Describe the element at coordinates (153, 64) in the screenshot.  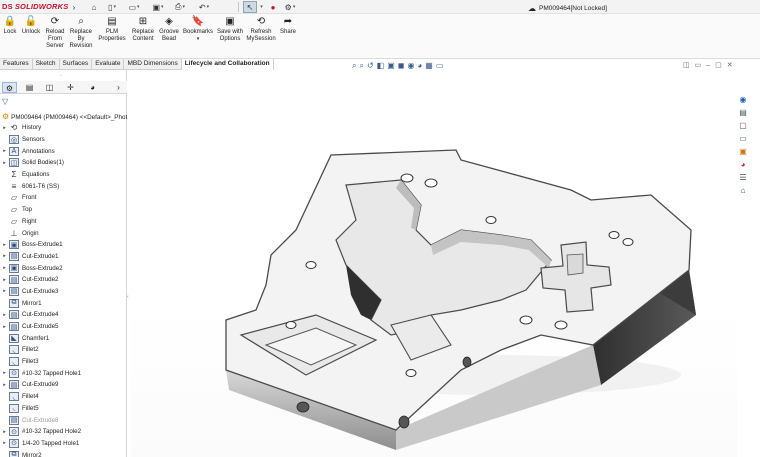
I see `tab-mbd-dimensions: MBD Dimensions` at that location.